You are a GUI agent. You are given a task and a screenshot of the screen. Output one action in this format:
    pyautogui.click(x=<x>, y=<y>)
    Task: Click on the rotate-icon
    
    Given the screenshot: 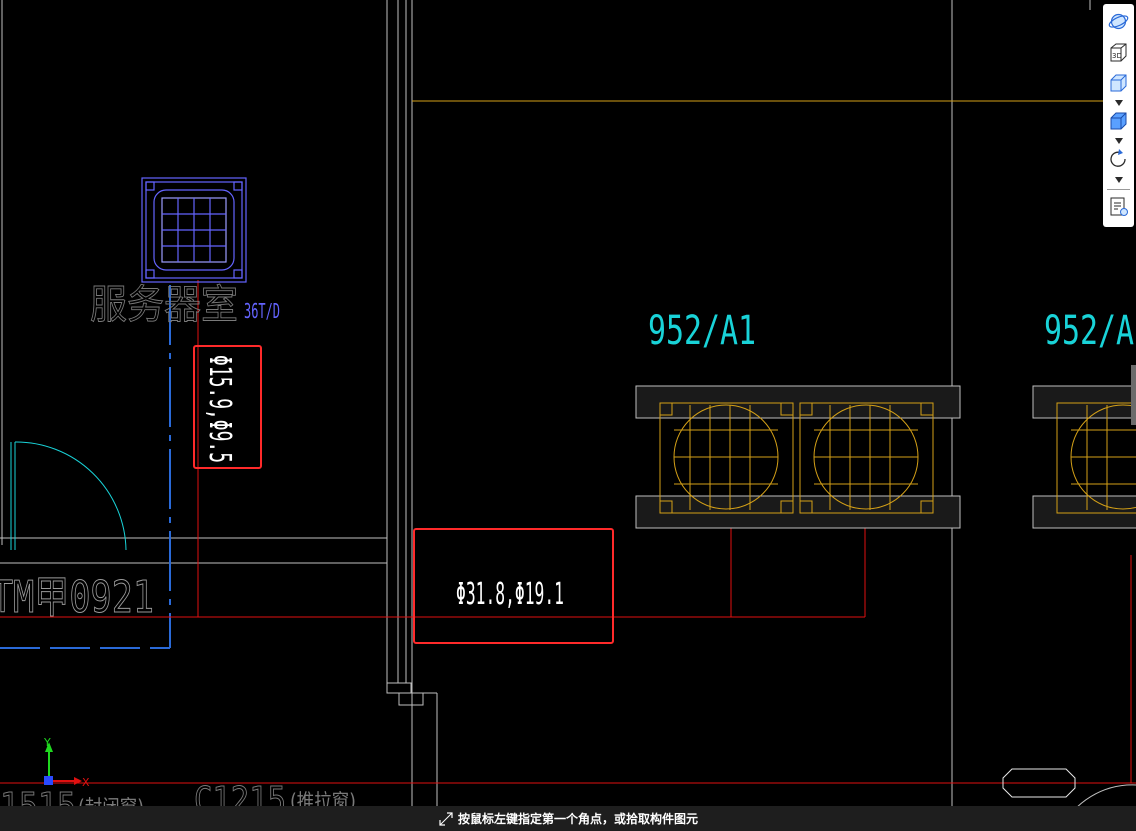 What is the action you would take?
    pyautogui.click(x=1118, y=159)
    